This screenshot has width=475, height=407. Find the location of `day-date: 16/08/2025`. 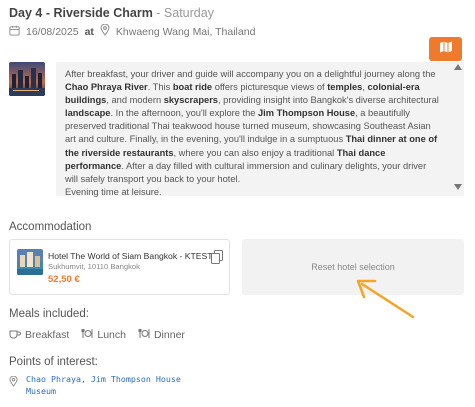

day-date: 16/08/2025 is located at coordinates (52, 31).